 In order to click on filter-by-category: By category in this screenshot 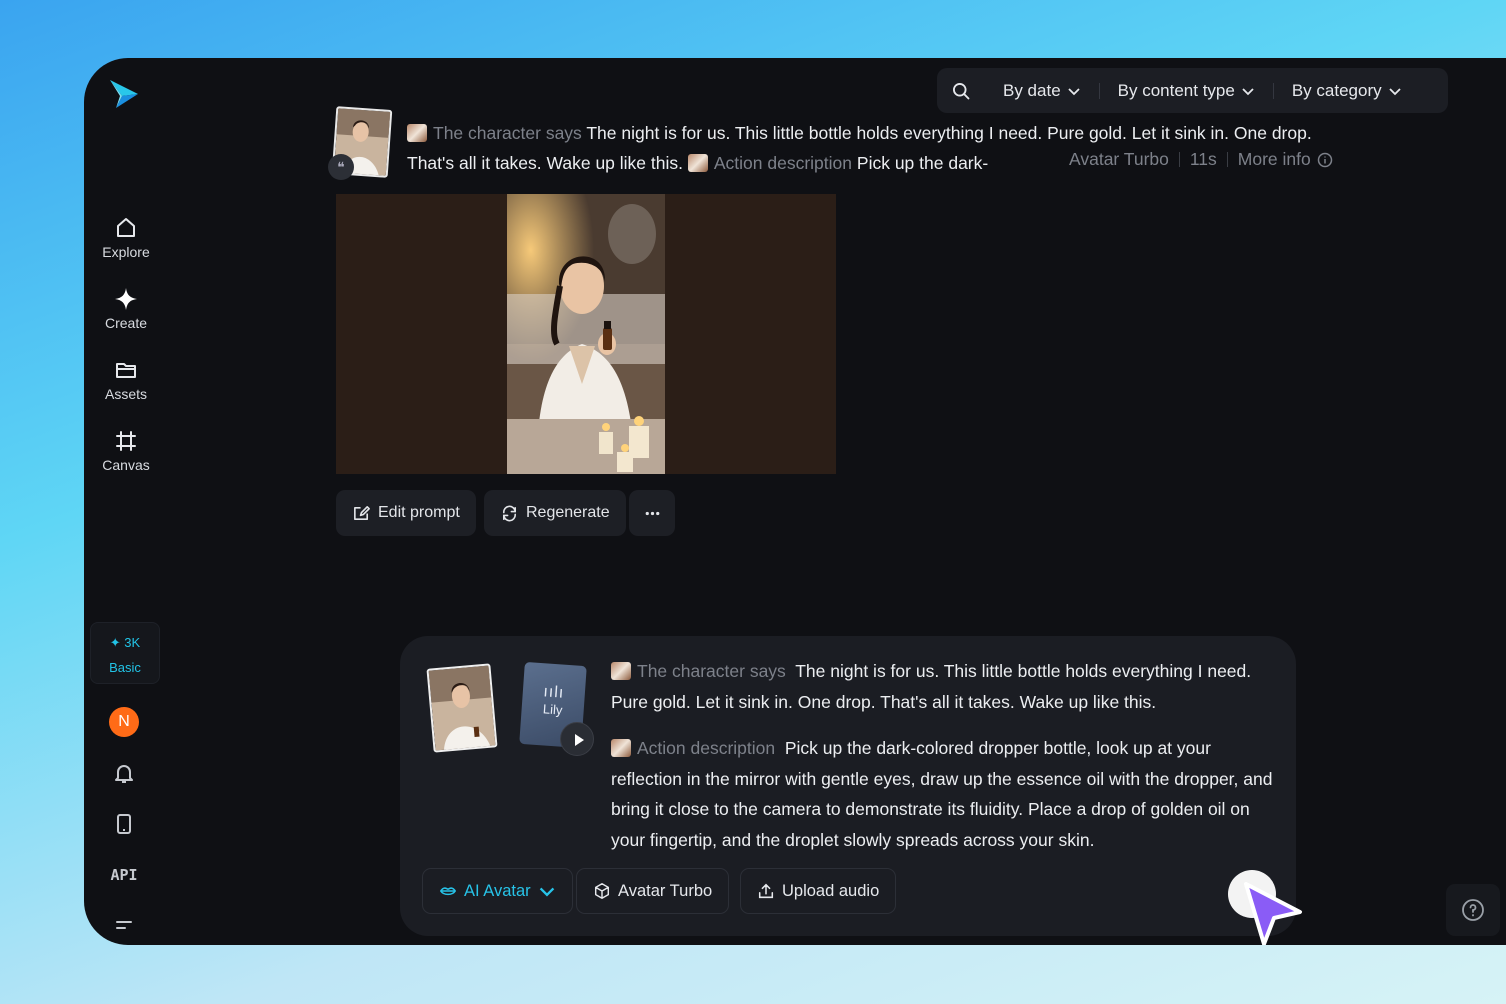, I will do `click(1347, 91)`.